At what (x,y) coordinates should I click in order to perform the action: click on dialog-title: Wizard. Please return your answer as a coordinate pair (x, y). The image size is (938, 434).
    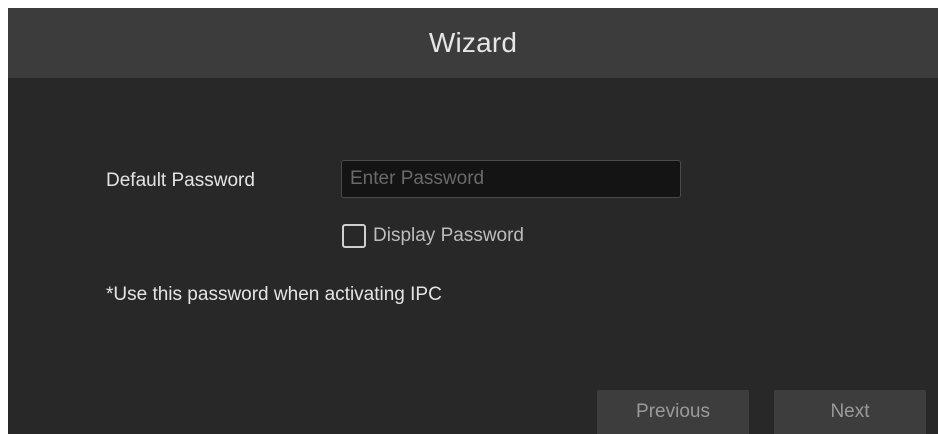
    Looking at the image, I should click on (473, 42).